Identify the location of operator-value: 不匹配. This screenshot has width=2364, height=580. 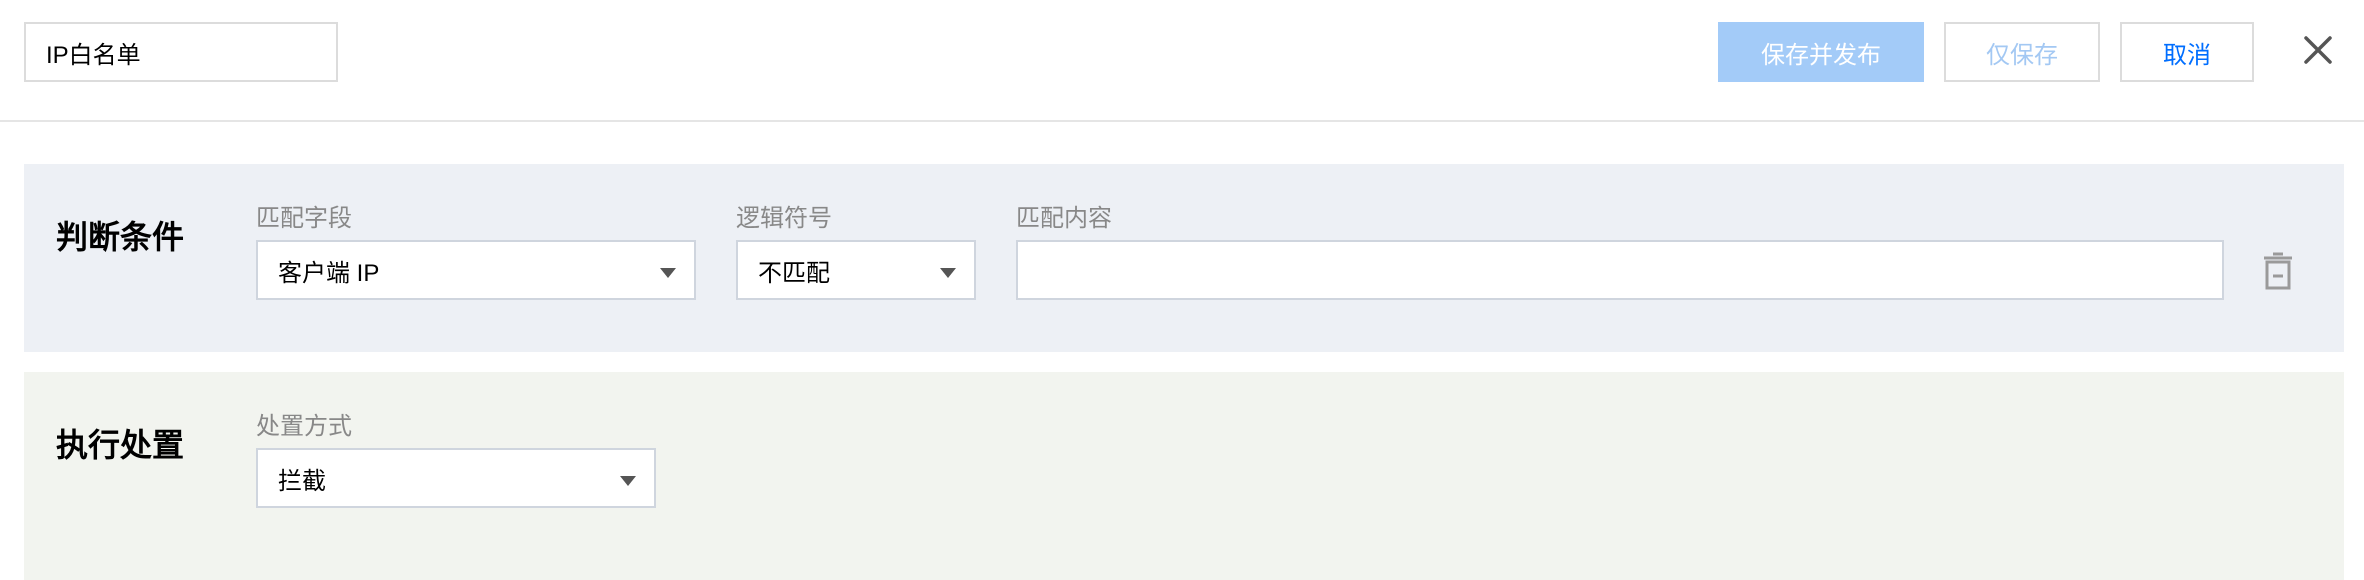
(794, 273).